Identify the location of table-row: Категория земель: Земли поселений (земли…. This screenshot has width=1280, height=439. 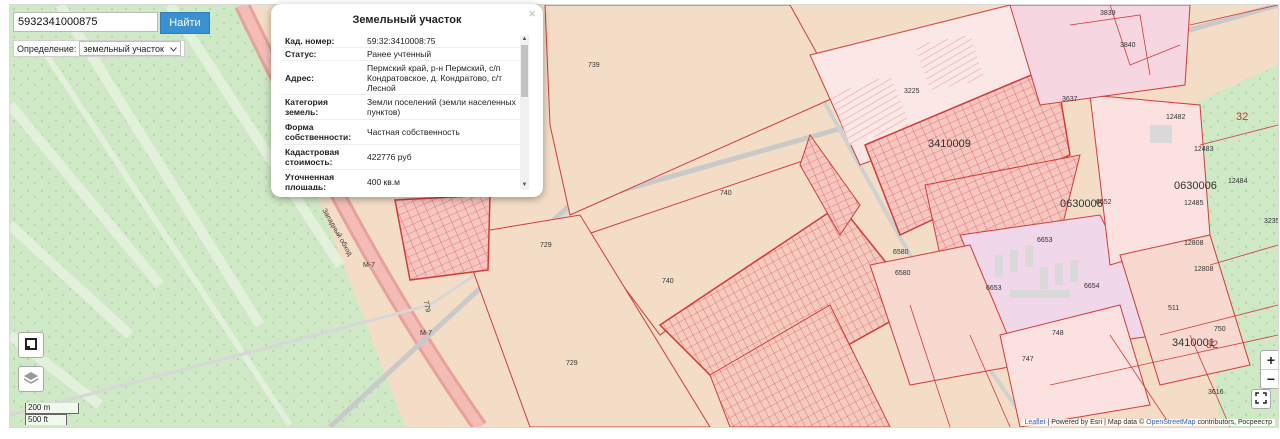
(406, 107).